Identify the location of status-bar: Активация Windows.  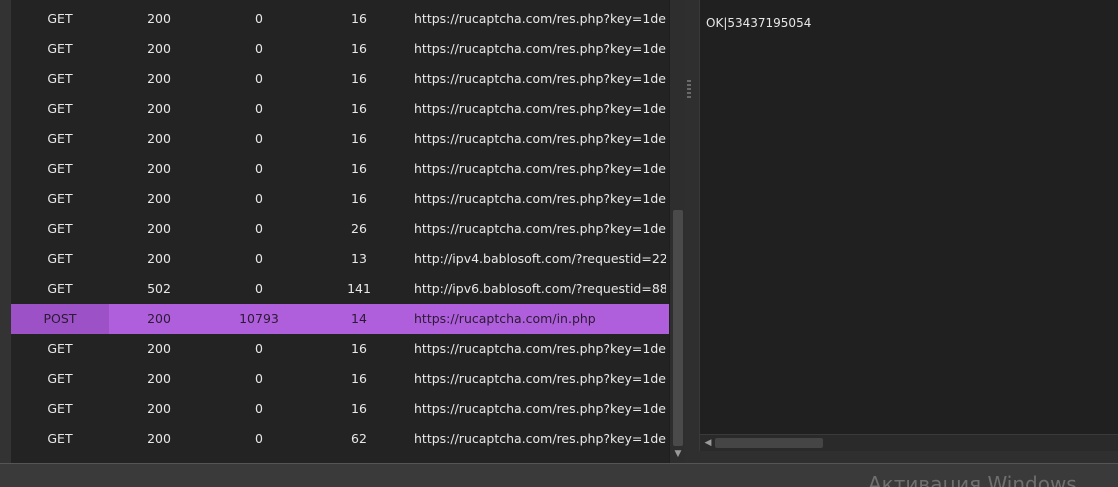
(559, 475).